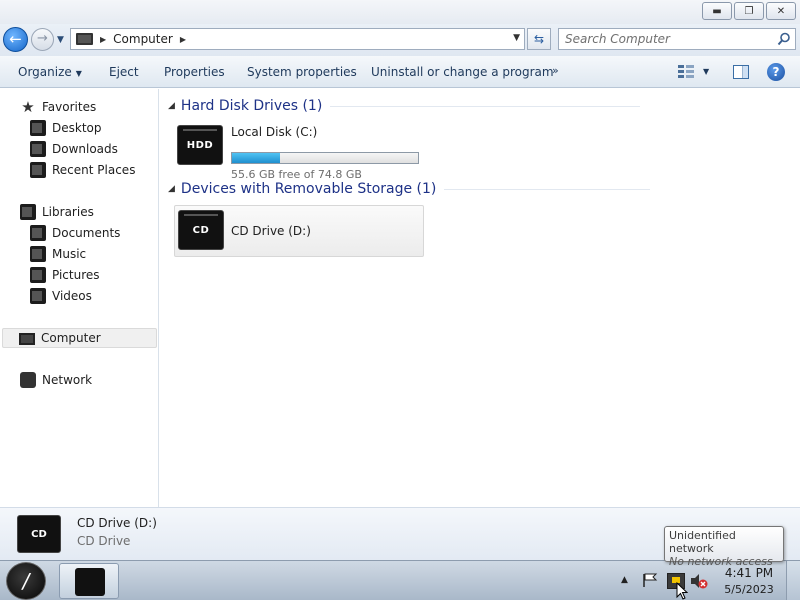 The height and width of the screenshot is (600, 800). Describe the element at coordinates (485, 106) in the screenshot. I see `group-divider` at that location.